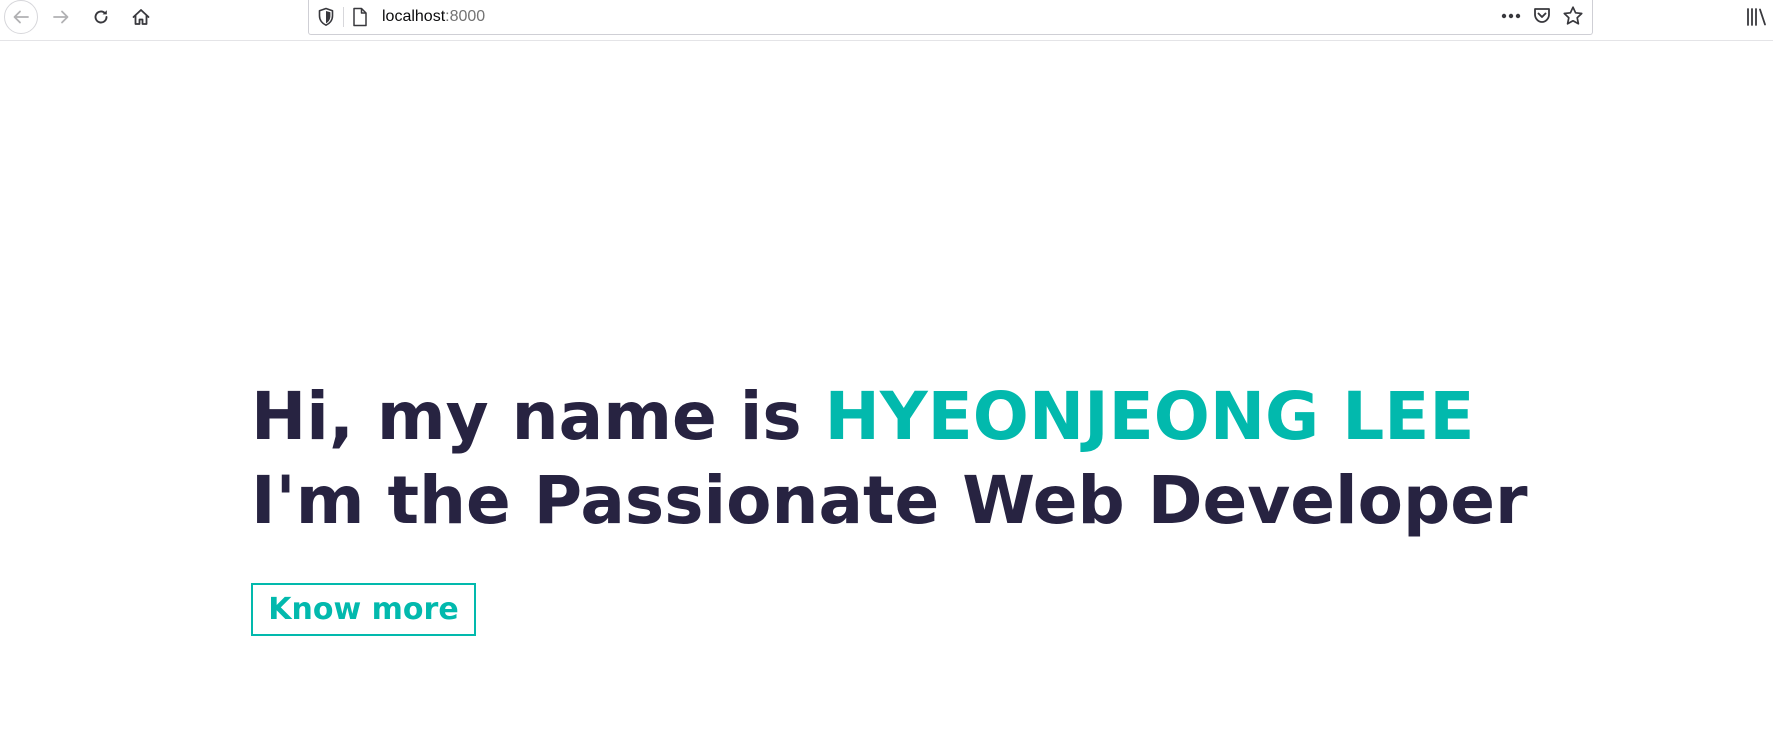 This screenshot has height=755, width=1773. I want to click on arrow-left-icon, so click(21, 17).